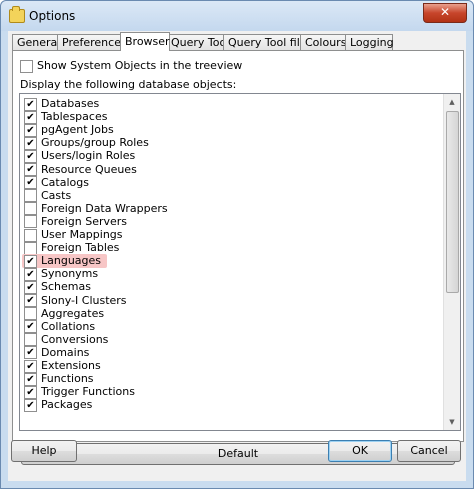 The image size is (474, 489). What do you see at coordinates (71, 261) in the screenshot?
I see `list-item-label: Languages` at bounding box center [71, 261].